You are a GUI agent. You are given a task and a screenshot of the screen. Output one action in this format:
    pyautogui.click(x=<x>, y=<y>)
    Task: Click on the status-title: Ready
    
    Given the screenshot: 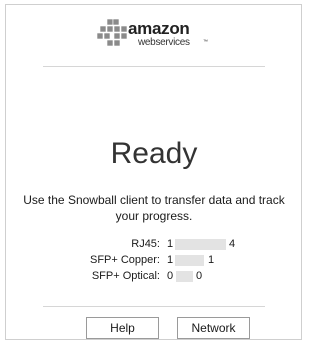 What is the action you would take?
    pyautogui.click(x=154, y=153)
    